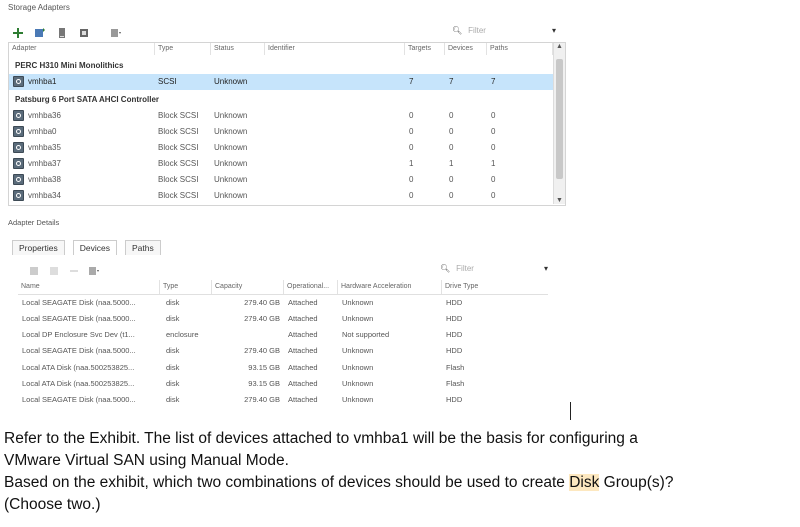 The image size is (800, 527). What do you see at coordinates (182, 334) in the screenshot?
I see `type-cell: enclosure` at bounding box center [182, 334].